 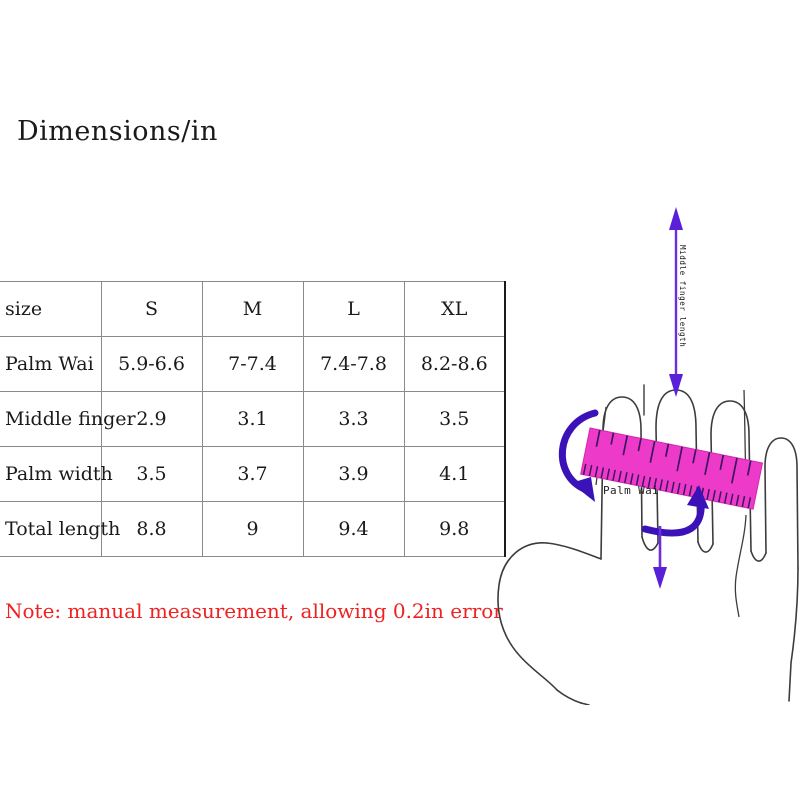 I want to click on row-label-middle-finger: Middle finger, so click(x=68, y=419).